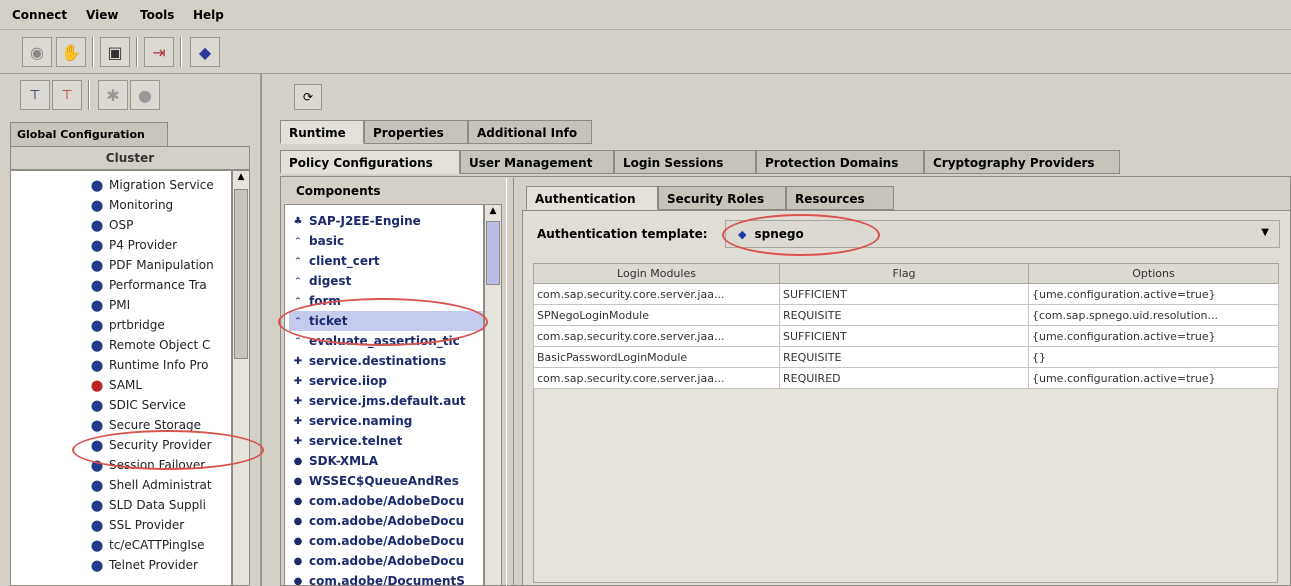 The width and height of the screenshot is (1291, 586). I want to click on tree-item: ⬤ Runtime Info Pro, so click(149, 365).